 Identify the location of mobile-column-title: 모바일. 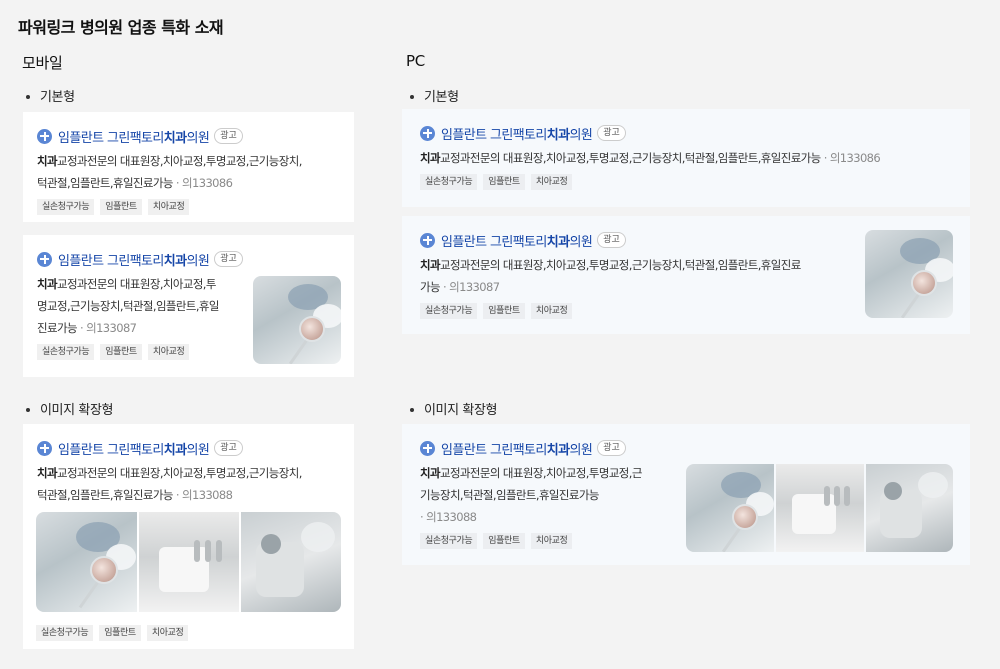
(42, 63).